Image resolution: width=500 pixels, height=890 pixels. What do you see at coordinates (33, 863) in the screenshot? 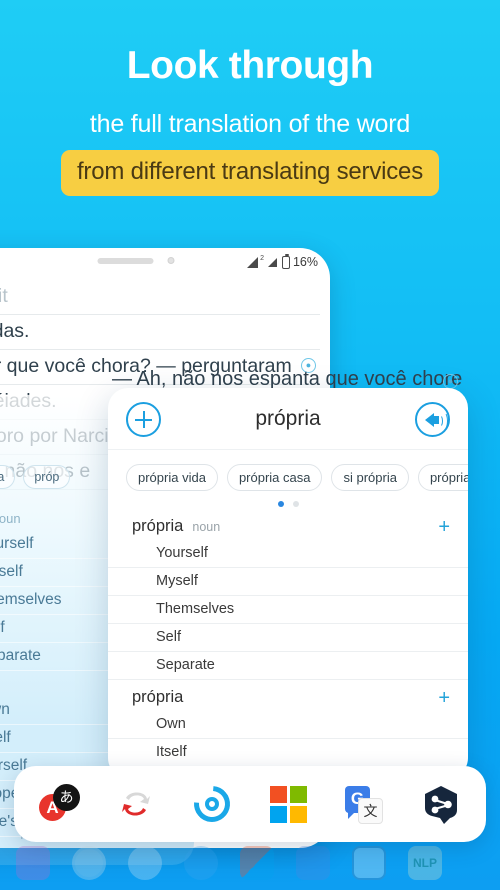
I see `translate-a-kanji-icon` at bounding box center [33, 863].